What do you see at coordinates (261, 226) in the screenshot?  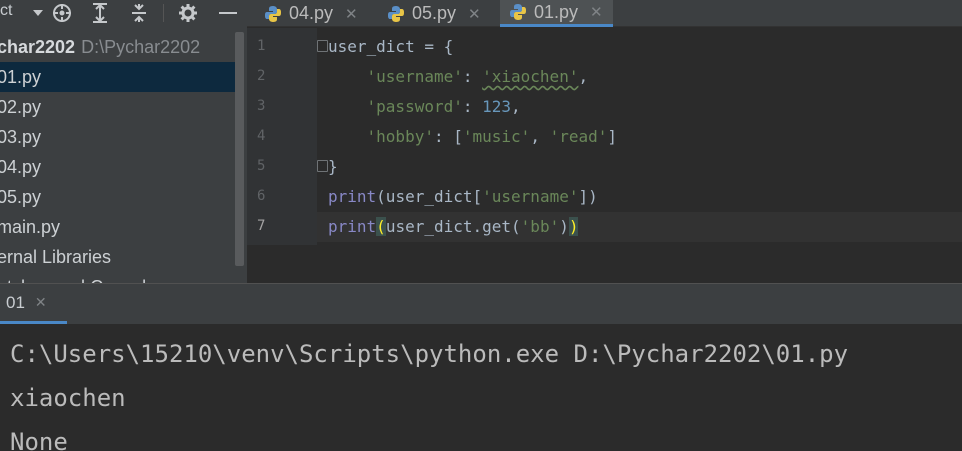 I see `line-number: 7` at bounding box center [261, 226].